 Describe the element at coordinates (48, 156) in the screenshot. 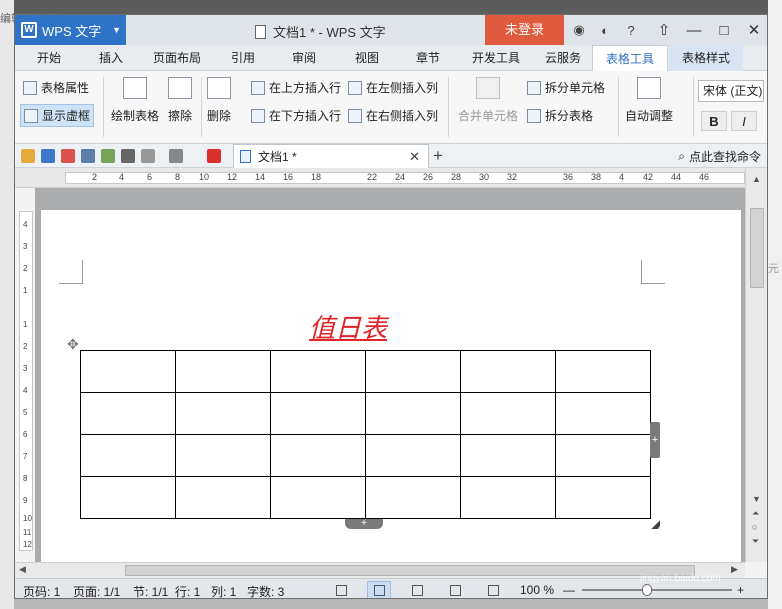

I see `save-icon` at that location.